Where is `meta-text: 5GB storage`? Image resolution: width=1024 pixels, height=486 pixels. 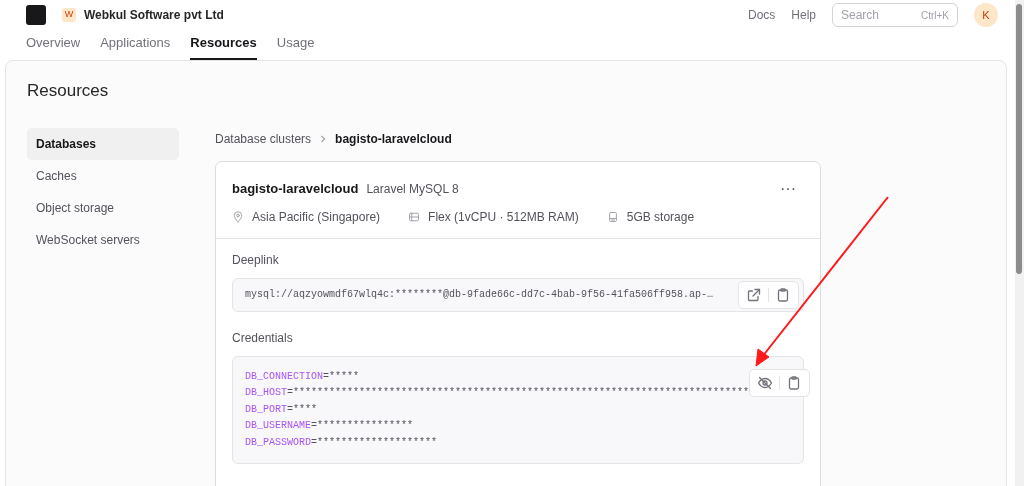
meta-text: 5GB storage is located at coordinates (660, 217).